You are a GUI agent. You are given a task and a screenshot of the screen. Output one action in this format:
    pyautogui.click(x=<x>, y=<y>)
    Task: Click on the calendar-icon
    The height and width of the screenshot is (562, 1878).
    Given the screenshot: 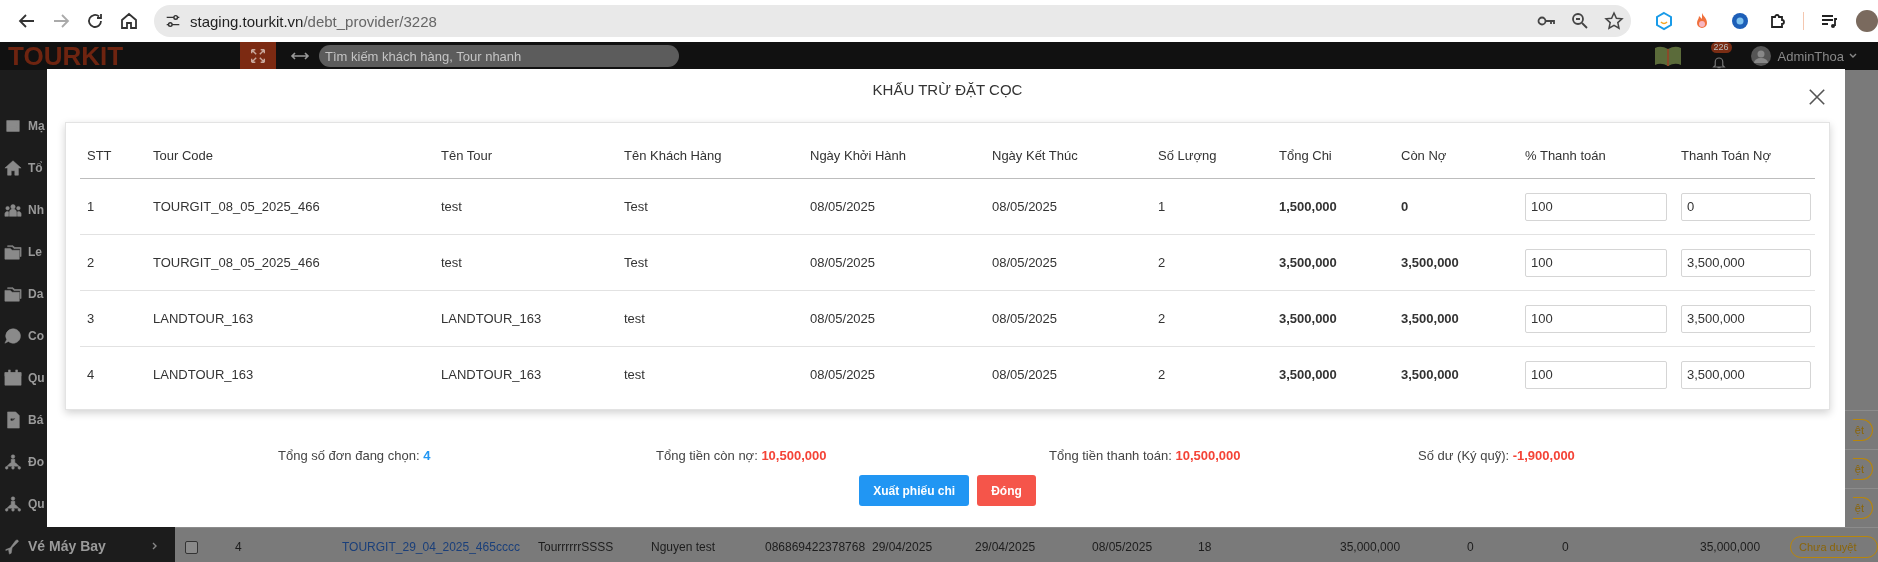 What is the action you would take?
    pyautogui.click(x=13, y=378)
    